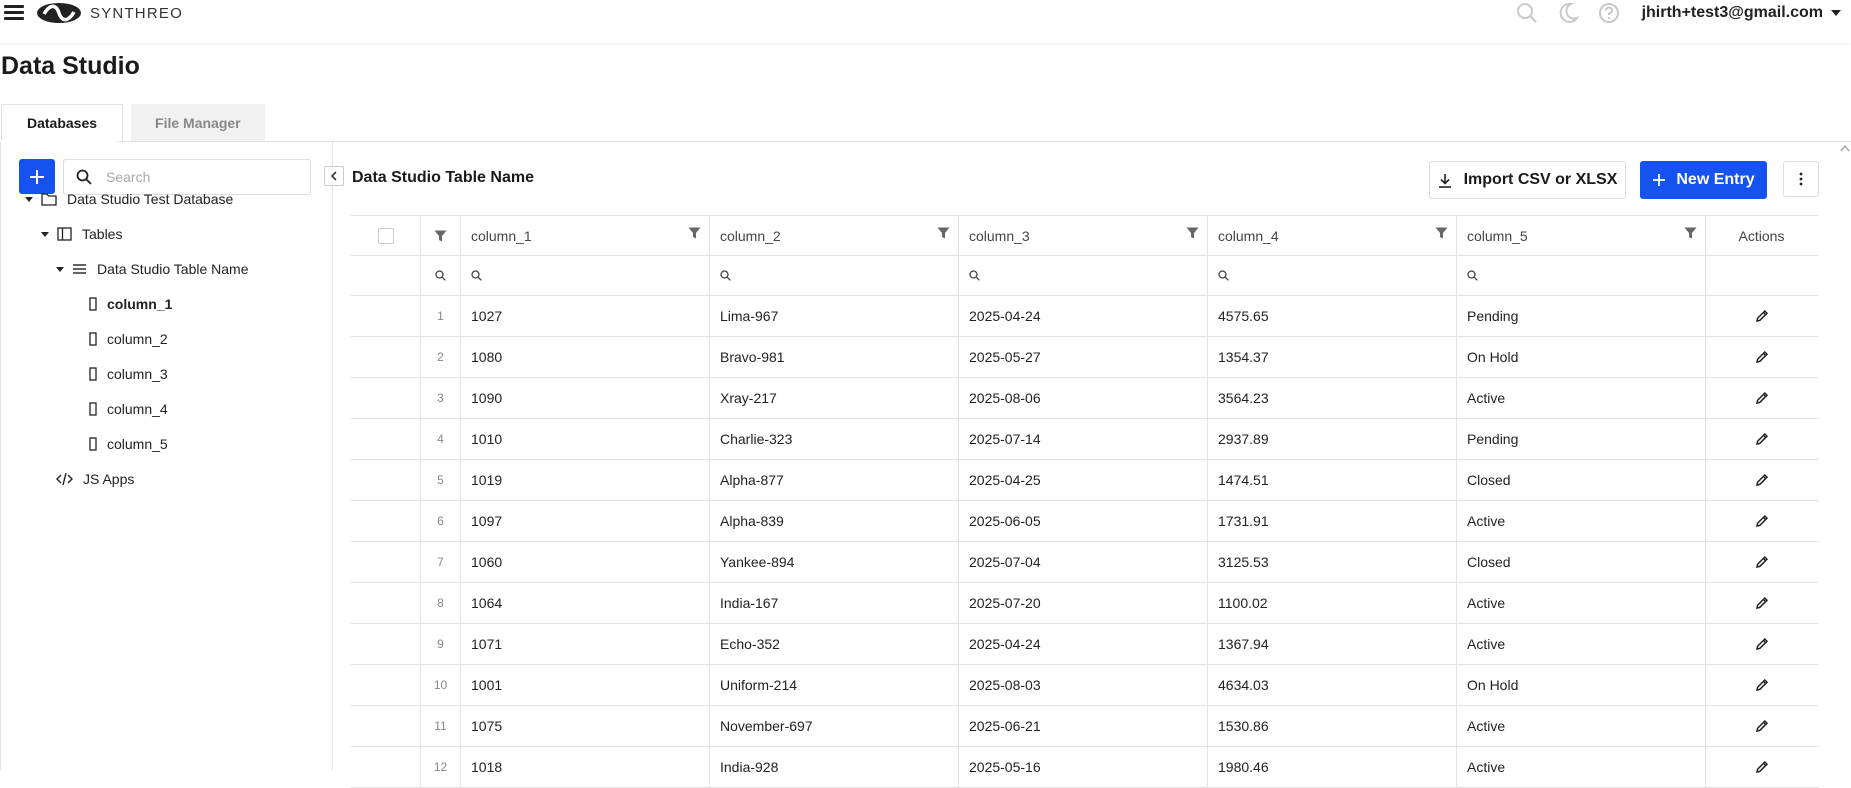 This screenshot has width=1851, height=788. What do you see at coordinates (834, 316) in the screenshot?
I see `table-cell: Lima-967` at bounding box center [834, 316].